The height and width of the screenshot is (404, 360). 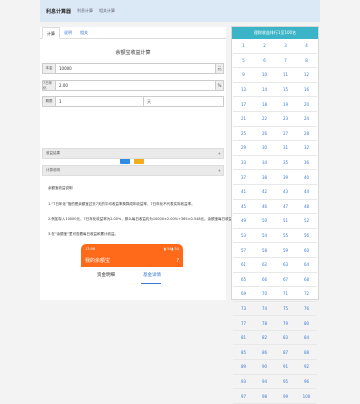 What do you see at coordinates (306, 353) in the screenshot?
I see `ranking-link: 88` at bounding box center [306, 353].